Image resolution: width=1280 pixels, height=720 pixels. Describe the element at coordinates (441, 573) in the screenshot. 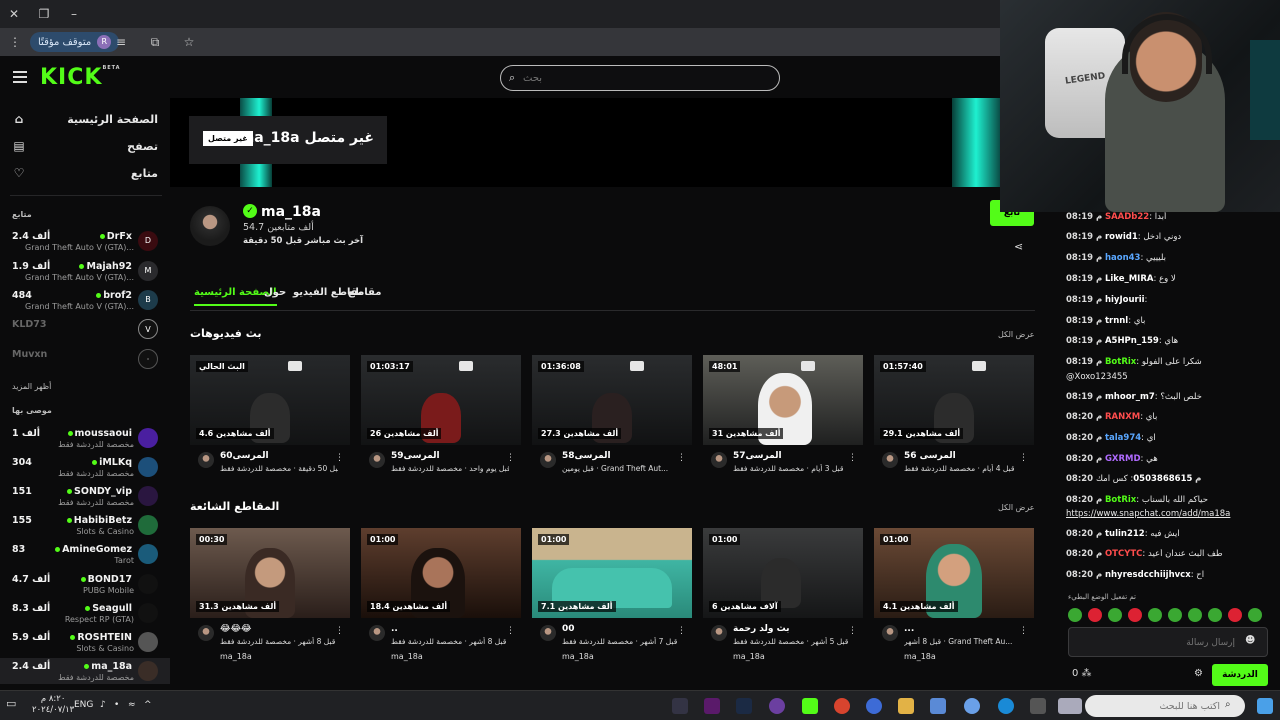

I see `clip-thumbnail: 01:00 18.4 ألف مشاهدين` at that location.